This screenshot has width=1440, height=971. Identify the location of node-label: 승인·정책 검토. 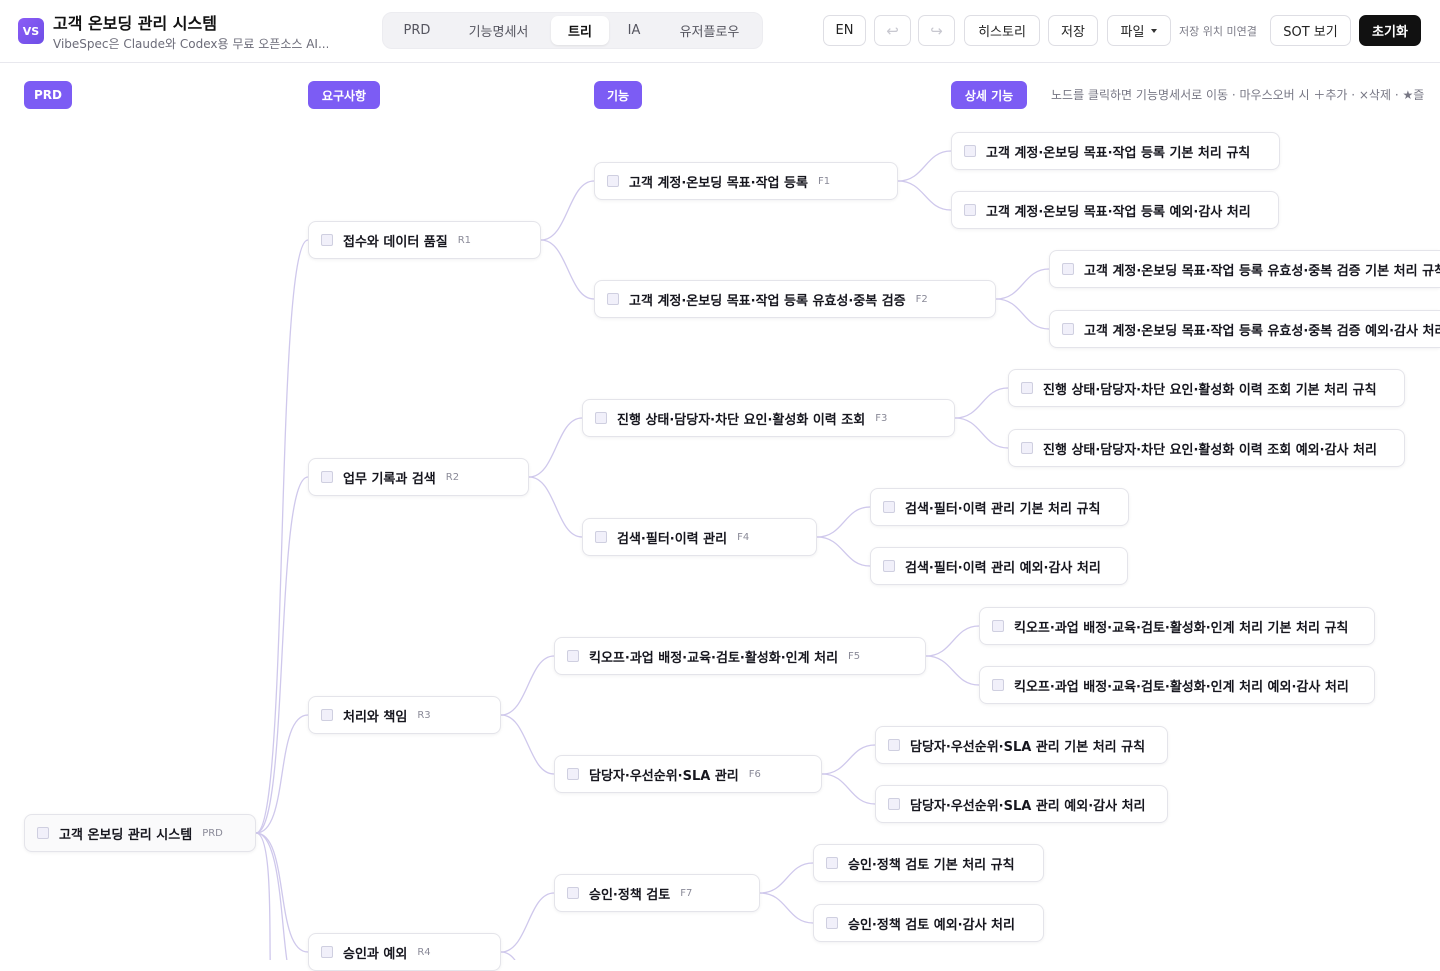
(630, 895).